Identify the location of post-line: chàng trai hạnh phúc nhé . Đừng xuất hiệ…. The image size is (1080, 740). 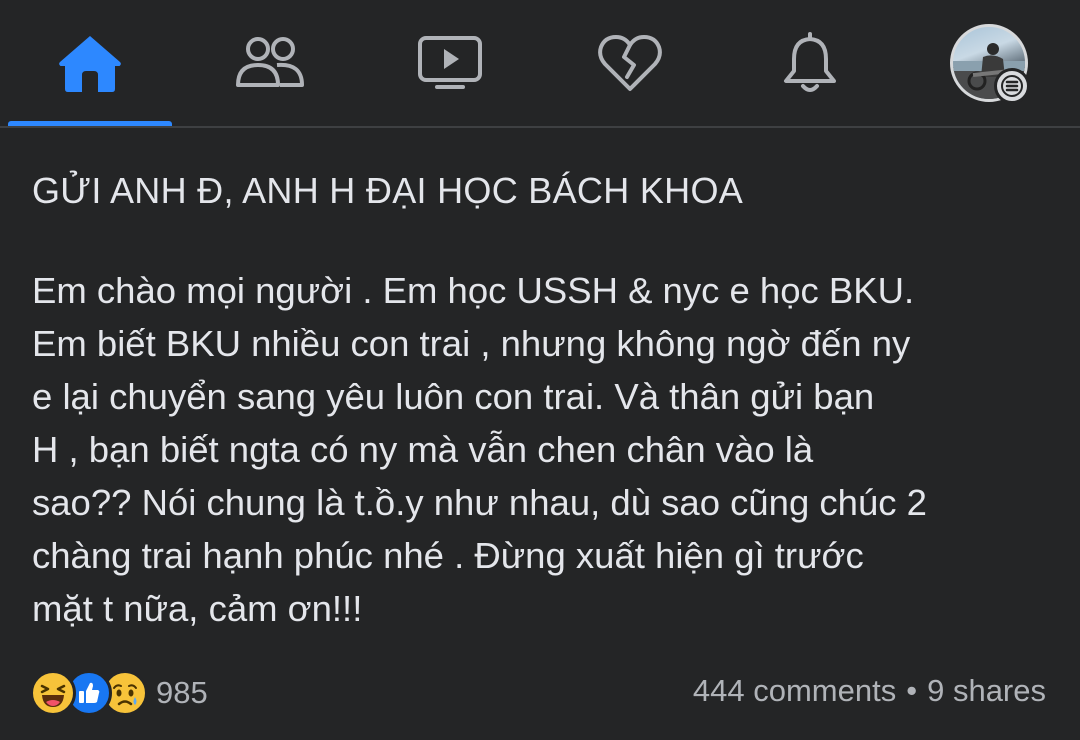
(448, 555).